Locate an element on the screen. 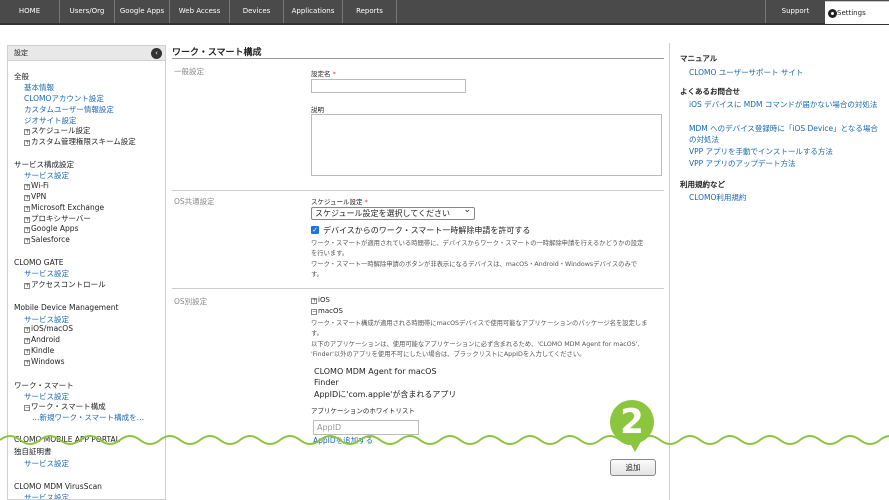 The image size is (889, 500). section-general: 一般設定 is located at coordinates (189, 71).